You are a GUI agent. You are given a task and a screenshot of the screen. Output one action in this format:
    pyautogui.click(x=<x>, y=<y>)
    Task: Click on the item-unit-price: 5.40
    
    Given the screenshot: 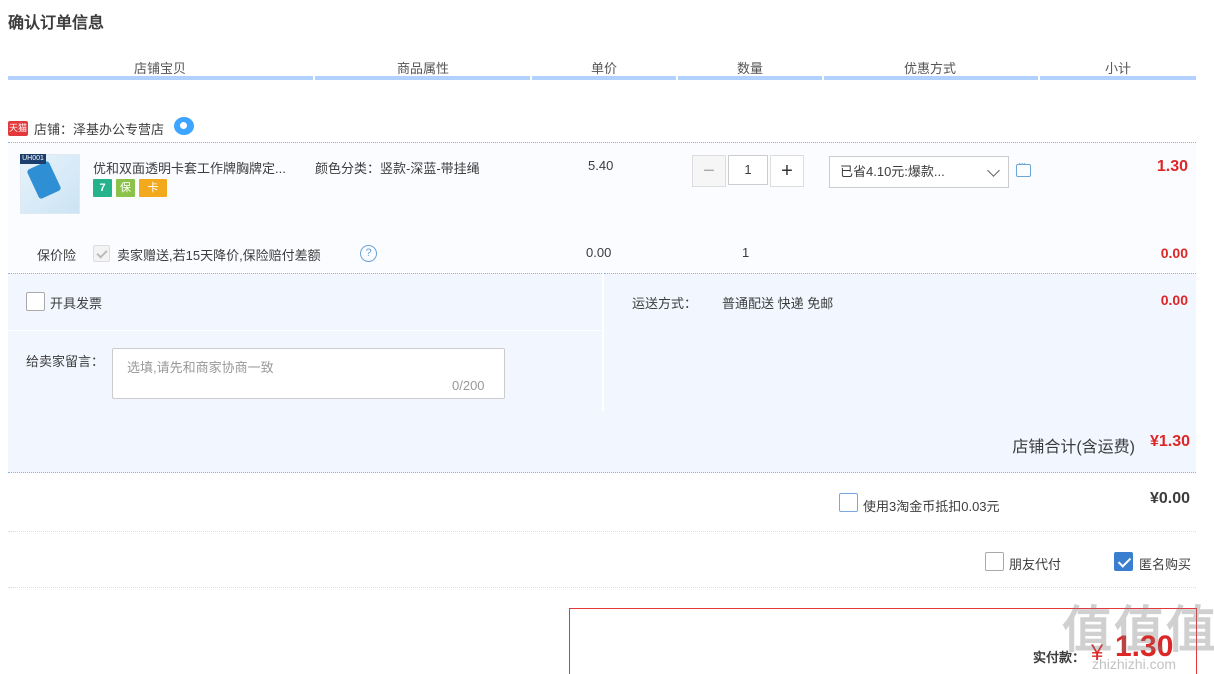 What is the action you would take?
    pyautogui.click(x=601, y=165)
    